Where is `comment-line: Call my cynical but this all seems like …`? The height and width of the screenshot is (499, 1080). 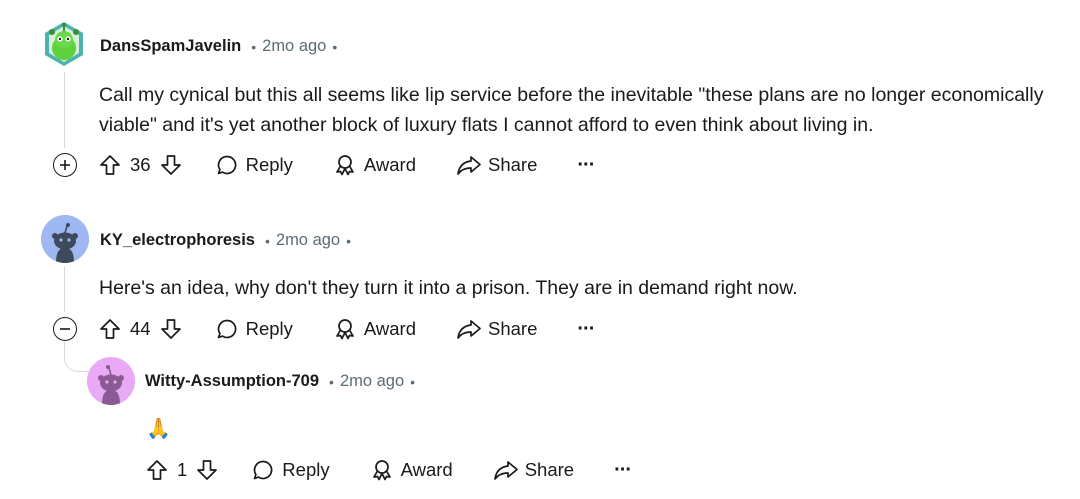 comment-line: Call my cynical but this all seems like … is located at coordinates (571, 95).